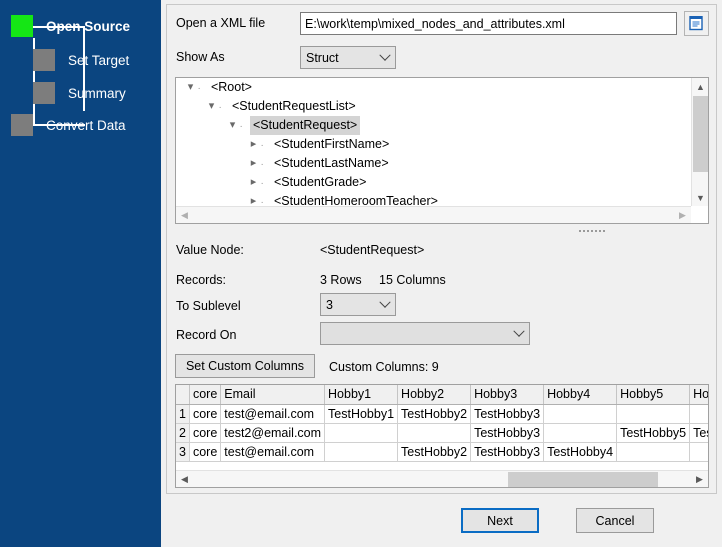  Describe the element at coordinates (700, 197) in the screenshot. I see `scroll-down-icon: ▼` at that location.